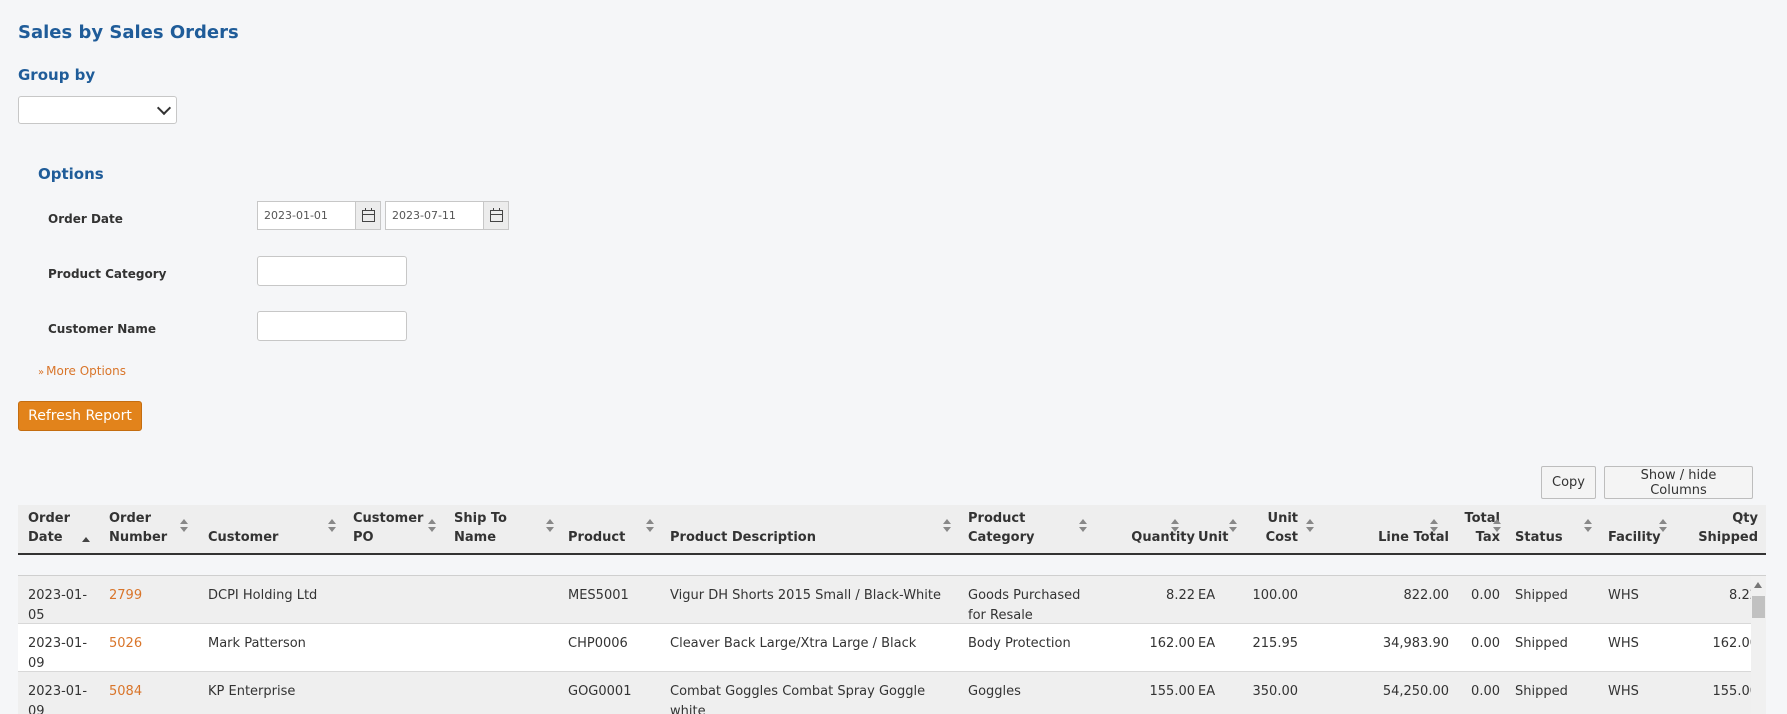 This screenshot has width=1787, height=714. Describe the element at coordinates (1281, 528) in the screenshot. I see `column-header-label: Unit Cost` at that location.